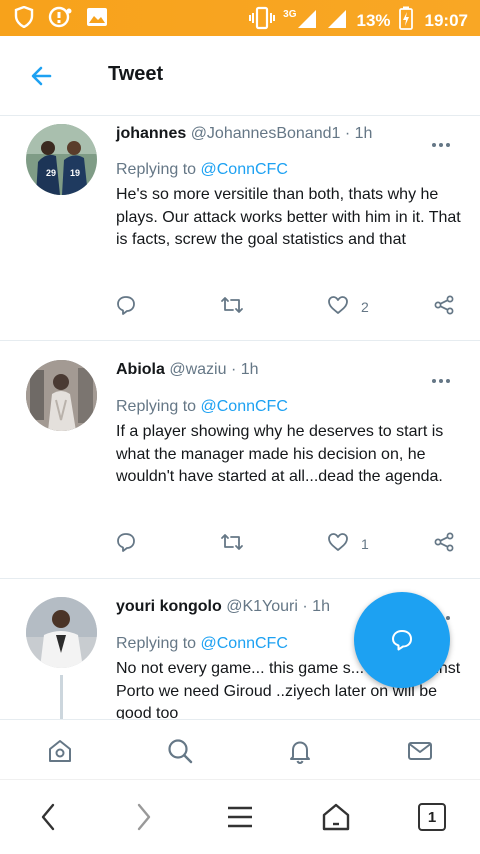 The image size is (480, 854). I want to click on author-handle: @waziu, so click(197, 369).